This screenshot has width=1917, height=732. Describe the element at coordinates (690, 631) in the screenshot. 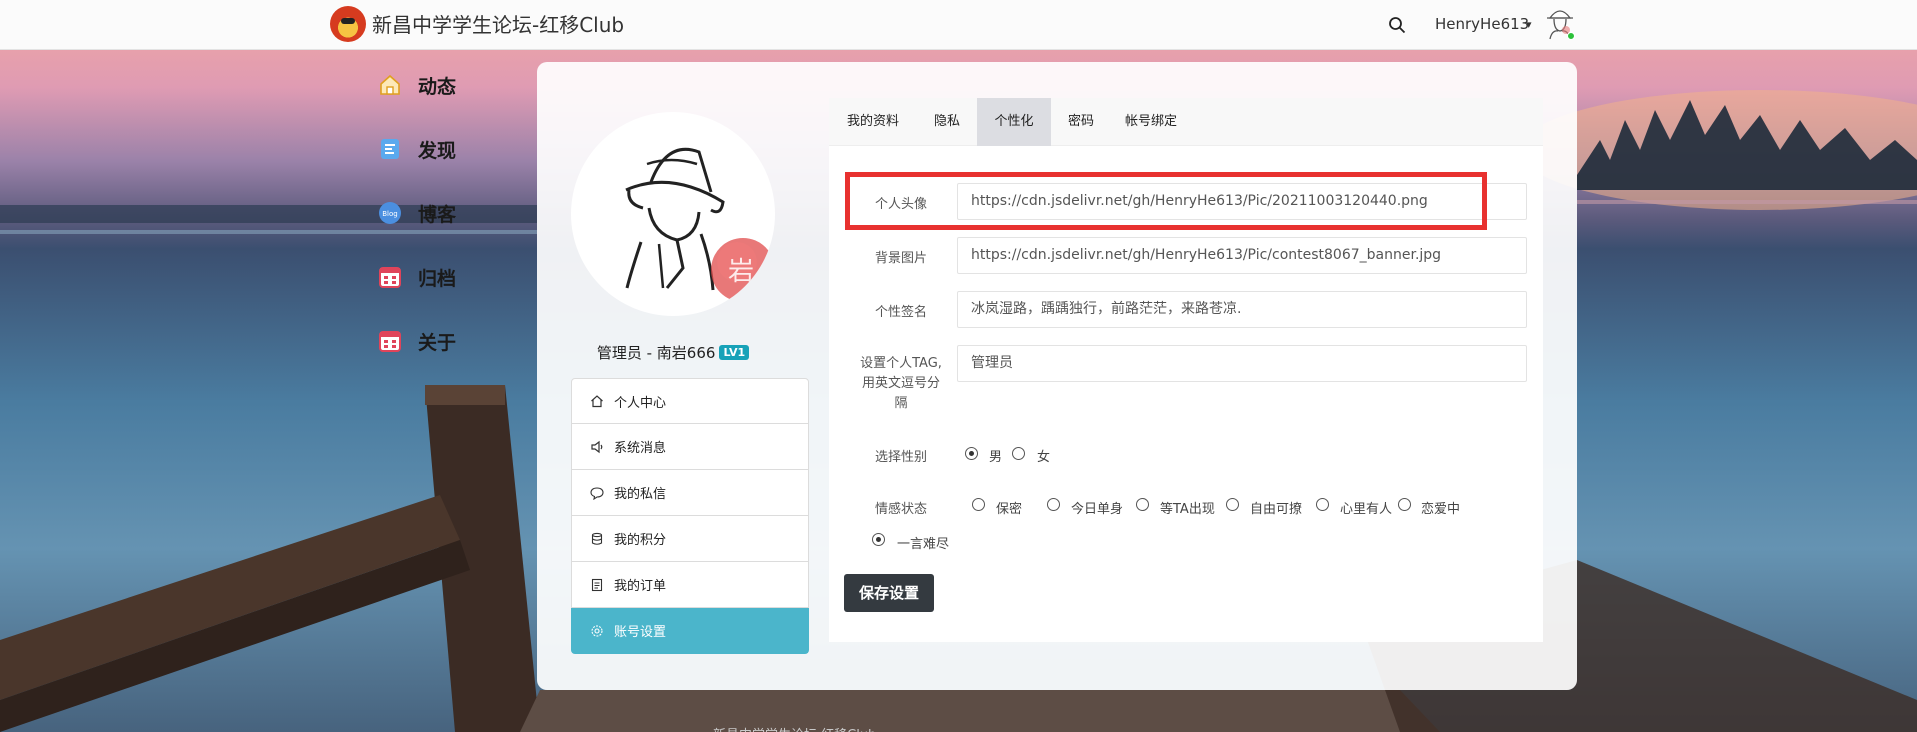

I see `side-nav-account-settings: 账号设置` at that location.